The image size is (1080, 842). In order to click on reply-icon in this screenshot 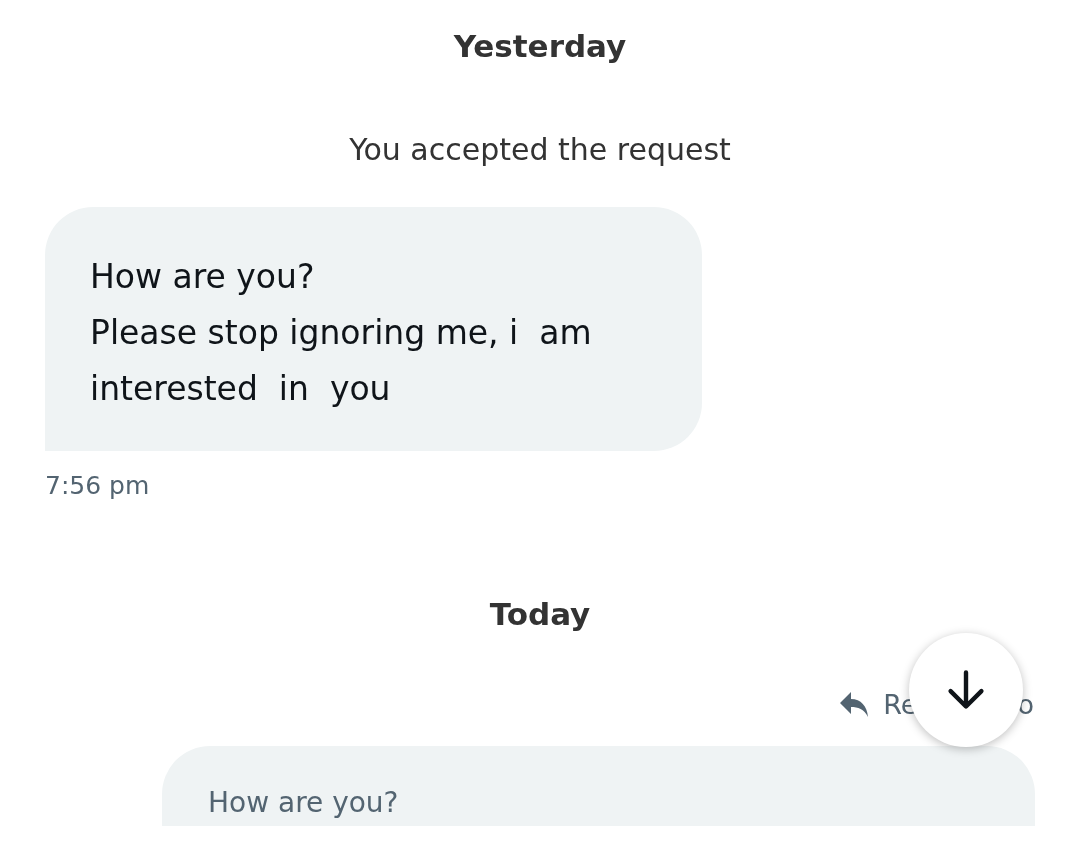, I will do `click(854, 704)`.